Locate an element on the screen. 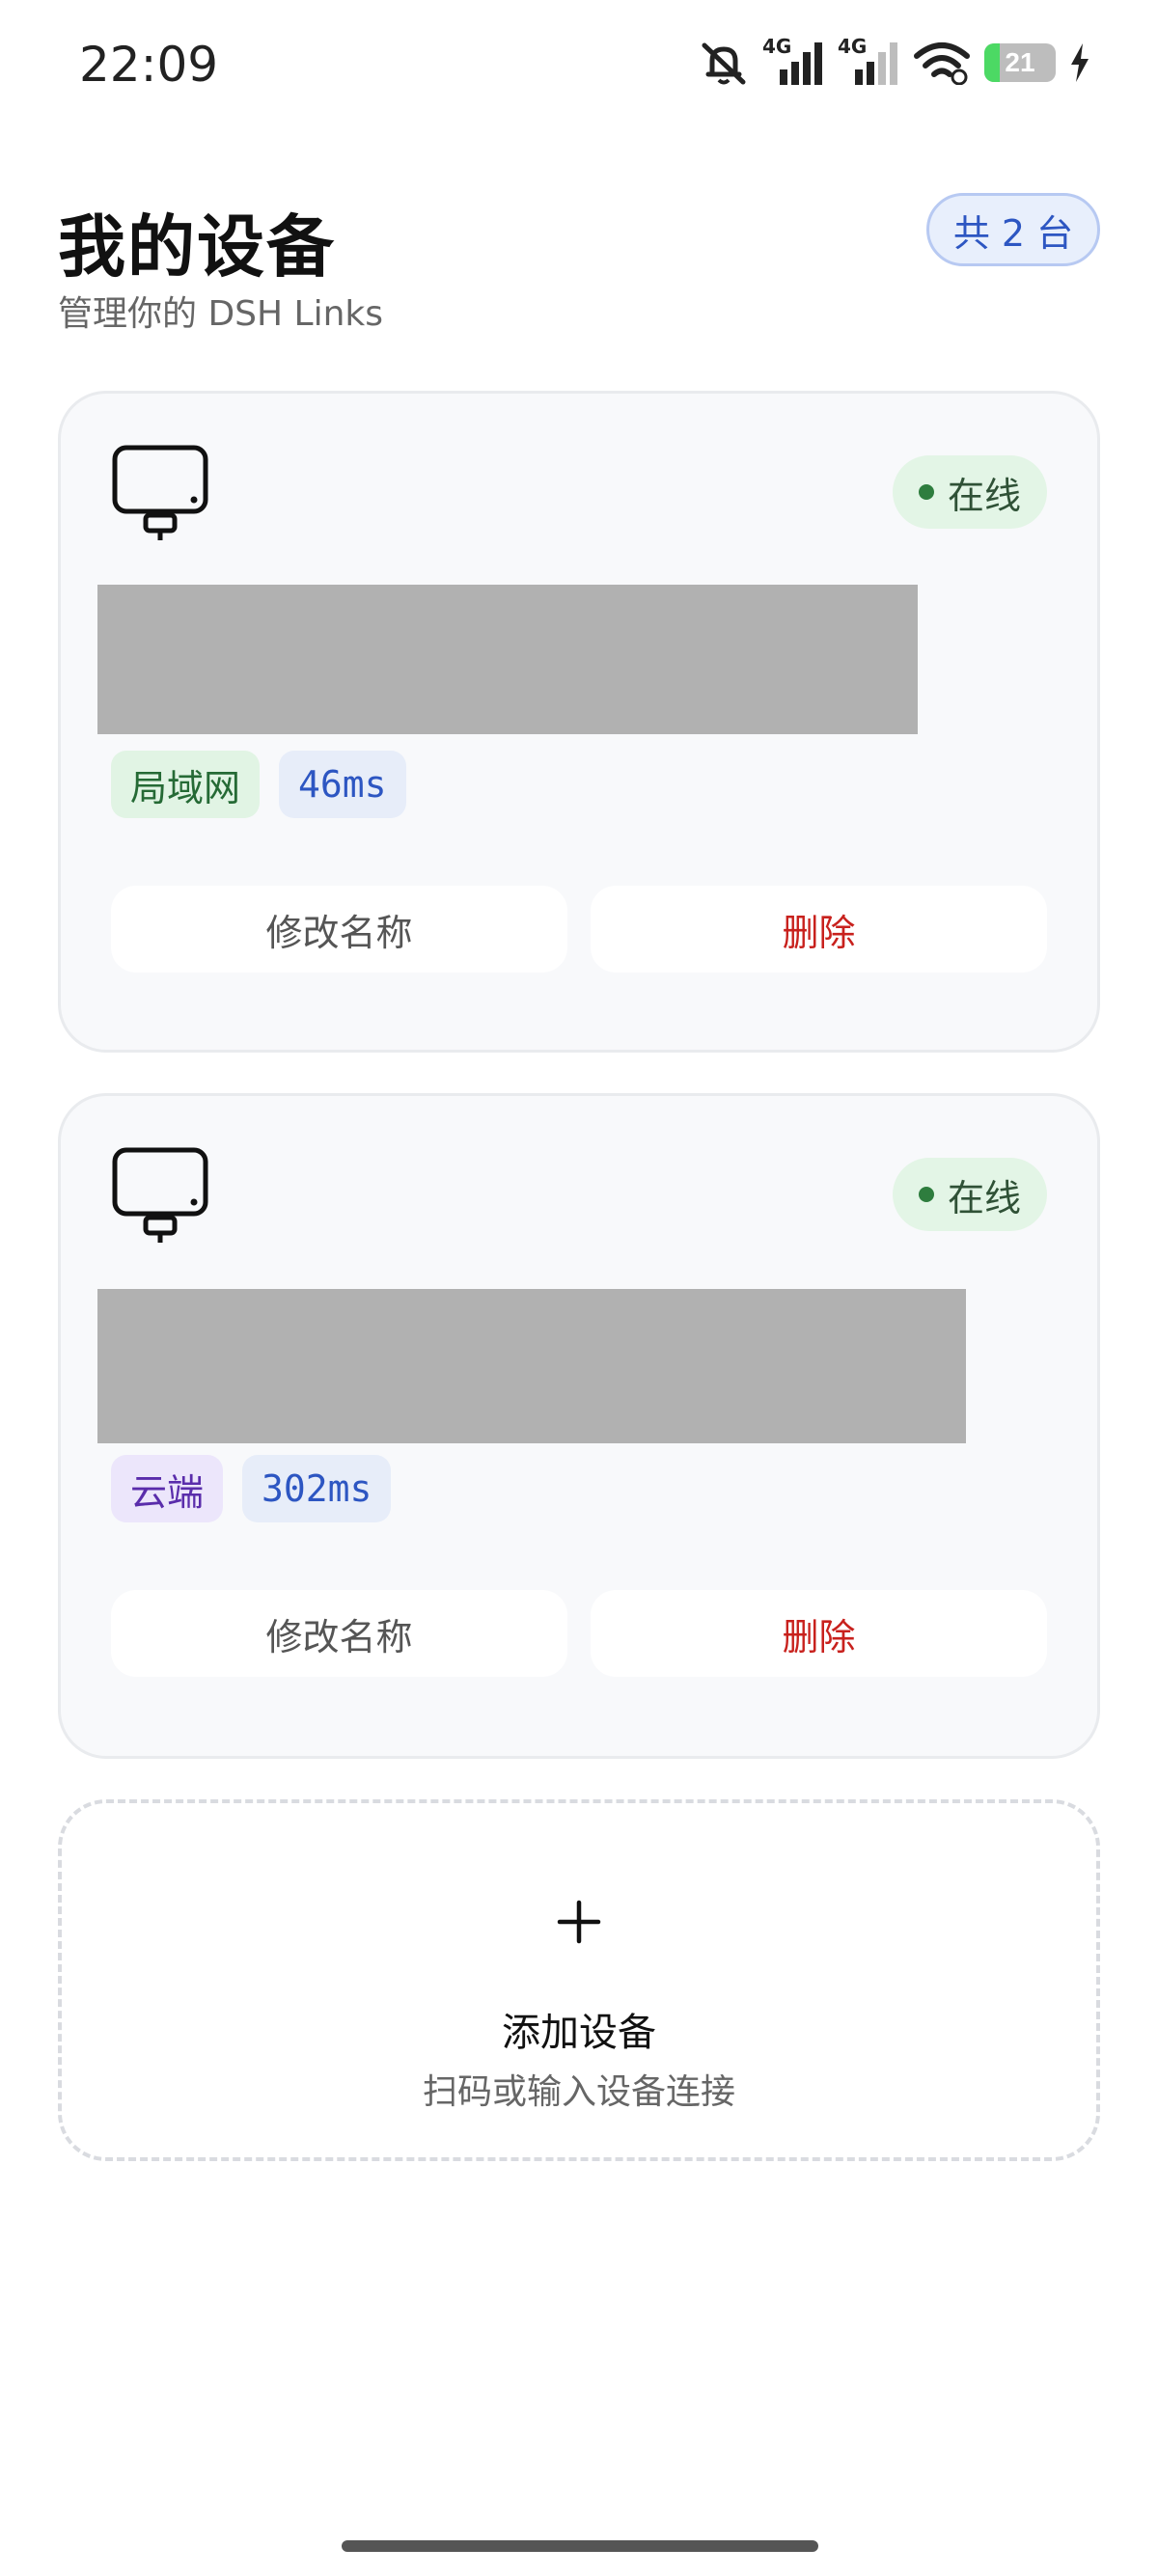 The height and width of the screenshot is (2576, 1158). battery-percent: 21 is located at coordinates (1020, 62).